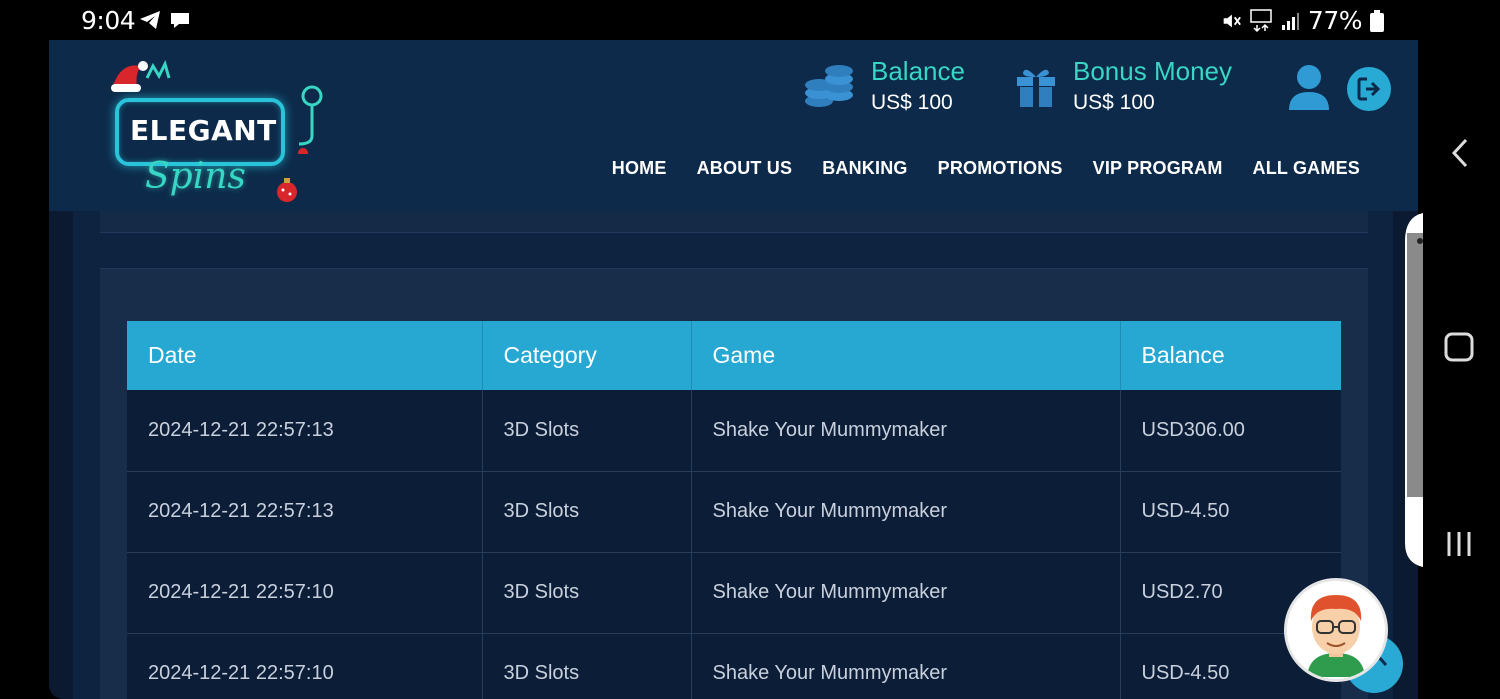  I want to click on chat-bubble-icon, so click(180, 20).